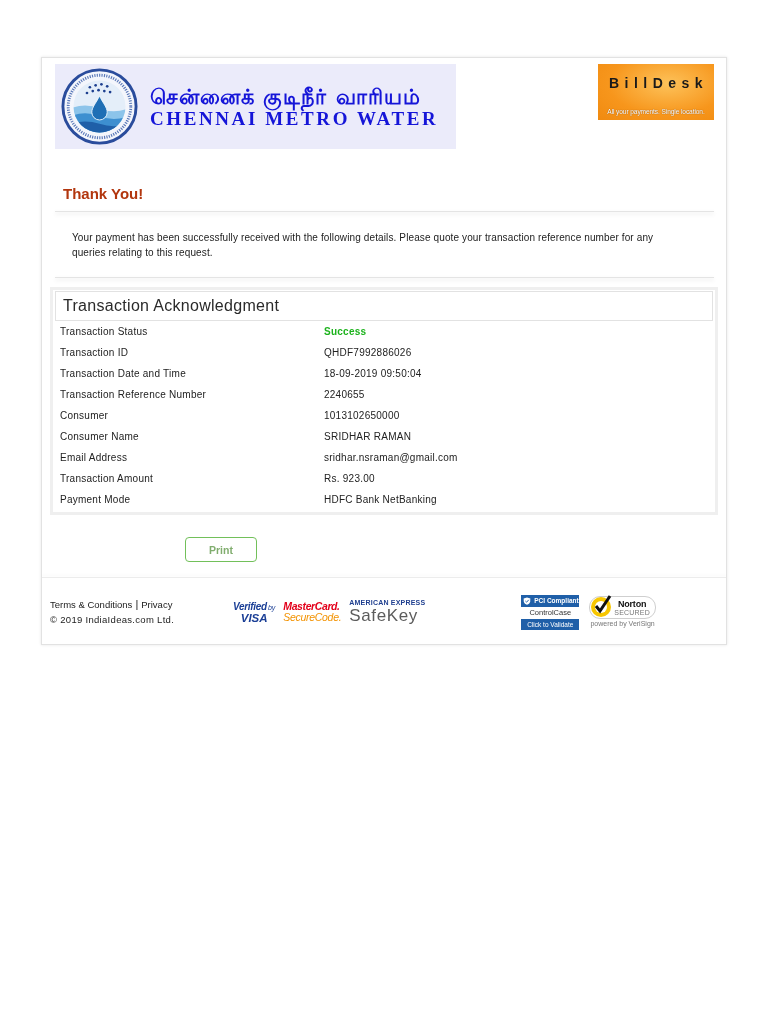  What do you see at coordinates (123, 373) in the screenshot?
I see `field-label: Transaction Date and Time` at bounding box center [123, 373].